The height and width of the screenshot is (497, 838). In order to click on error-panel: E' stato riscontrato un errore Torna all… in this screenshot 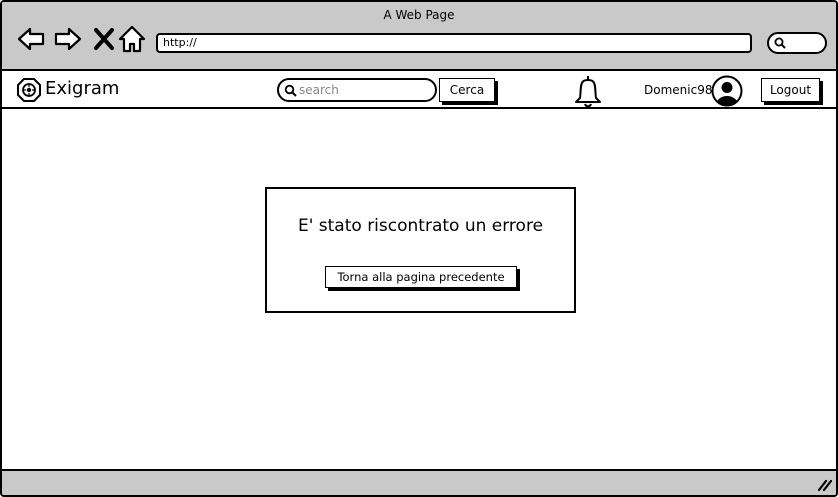, I will do `click(420, 250)`.